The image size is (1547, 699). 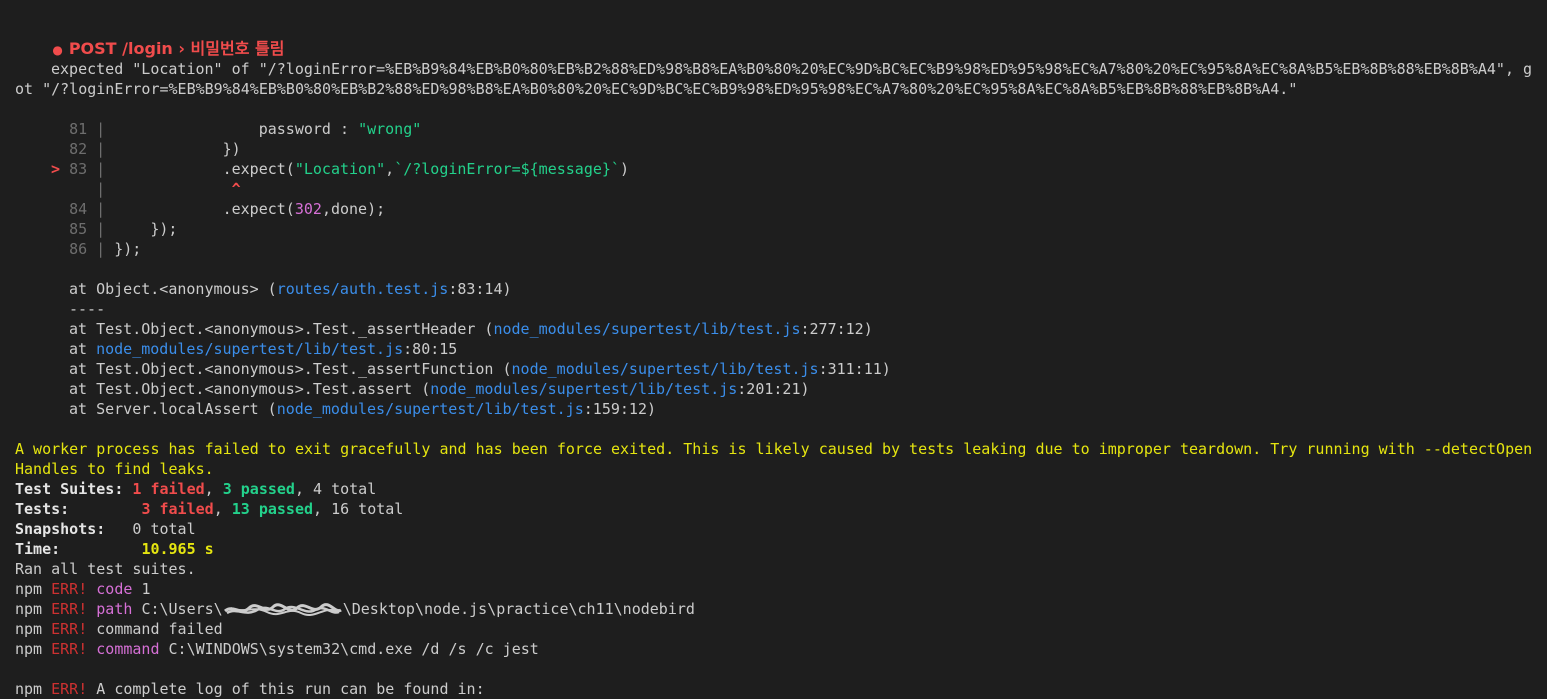 What do you see at coordinates (773, 389) in the screenshot?
I see `stack-frame-position: :201:21)` at bounding box center [773, 389].